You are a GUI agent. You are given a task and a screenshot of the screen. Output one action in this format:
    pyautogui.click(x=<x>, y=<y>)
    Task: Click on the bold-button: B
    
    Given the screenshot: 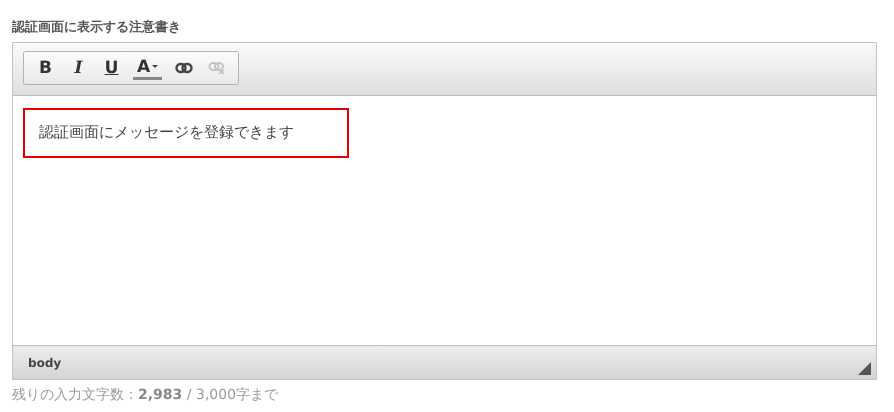 What is the action you would take?
    pyautogui.click(x=45, y=68)
    